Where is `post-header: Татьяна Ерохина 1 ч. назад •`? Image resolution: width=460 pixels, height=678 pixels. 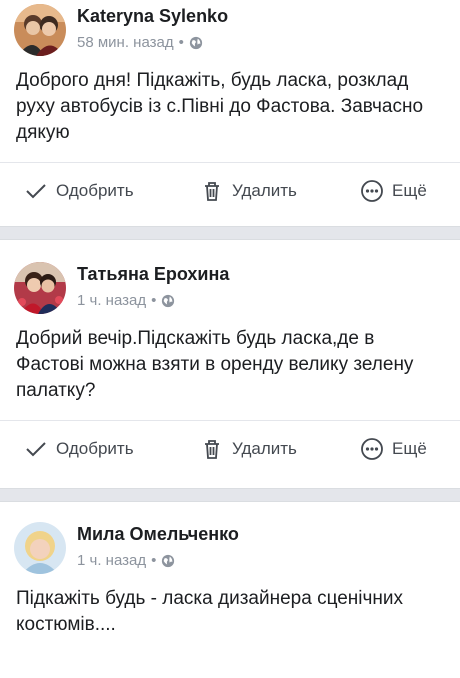 post-header: Татьяна Ерохина 1 ч. назад • is located at coordinates (230, 289).